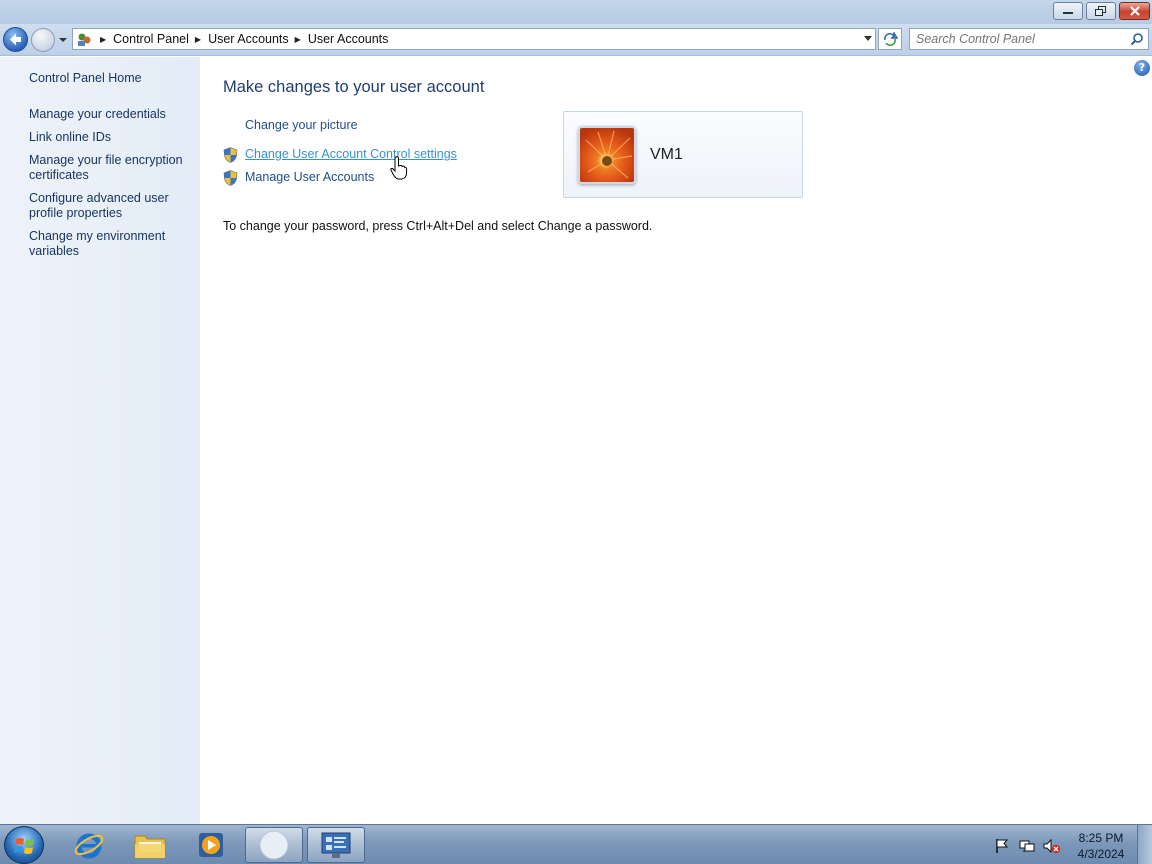  I want to click on blank-window-icon, so click(274, 845).